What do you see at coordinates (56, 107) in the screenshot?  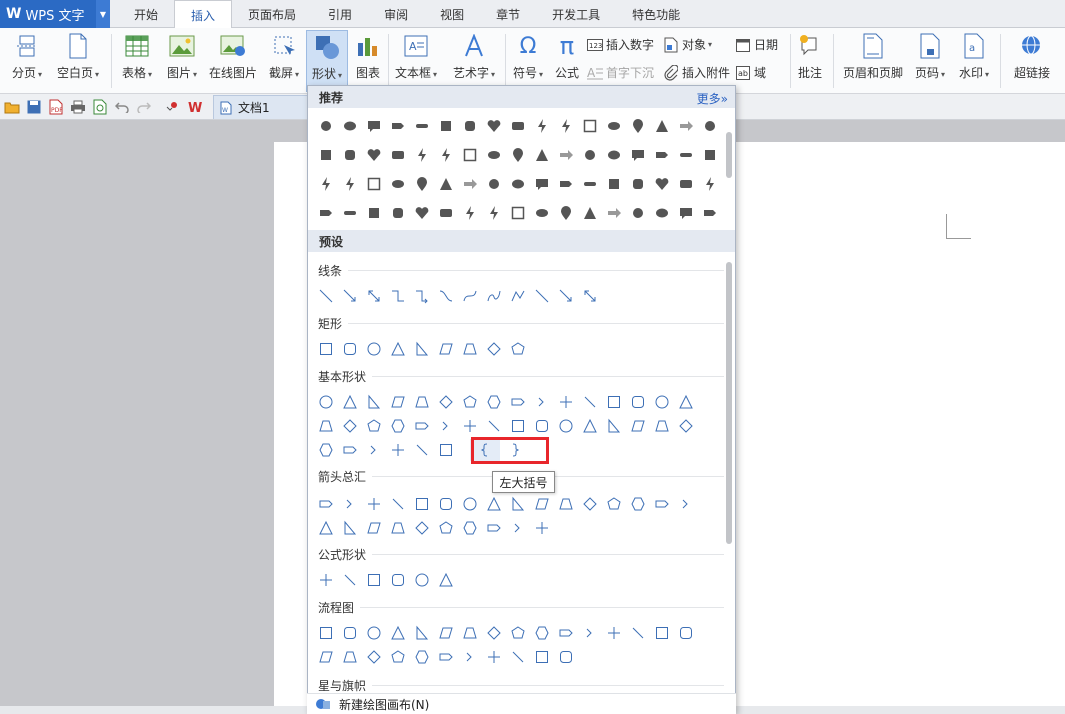 I see `export-pdf-icon: PDF` at bounding box center [56, 107].